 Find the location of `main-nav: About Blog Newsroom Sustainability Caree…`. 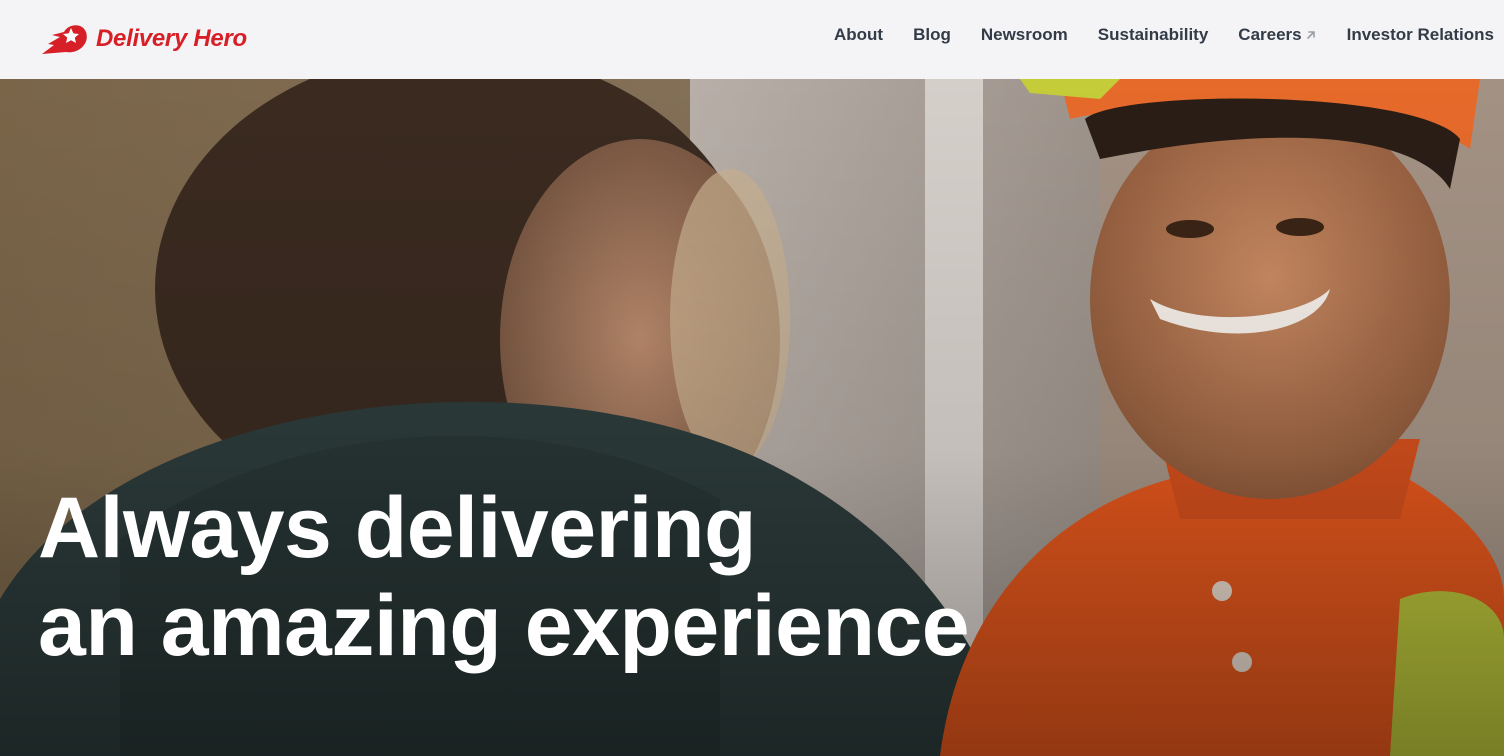

main-nav: About Blog Newsroom Sustainability Caree… is located at coordinates (1164, 35).